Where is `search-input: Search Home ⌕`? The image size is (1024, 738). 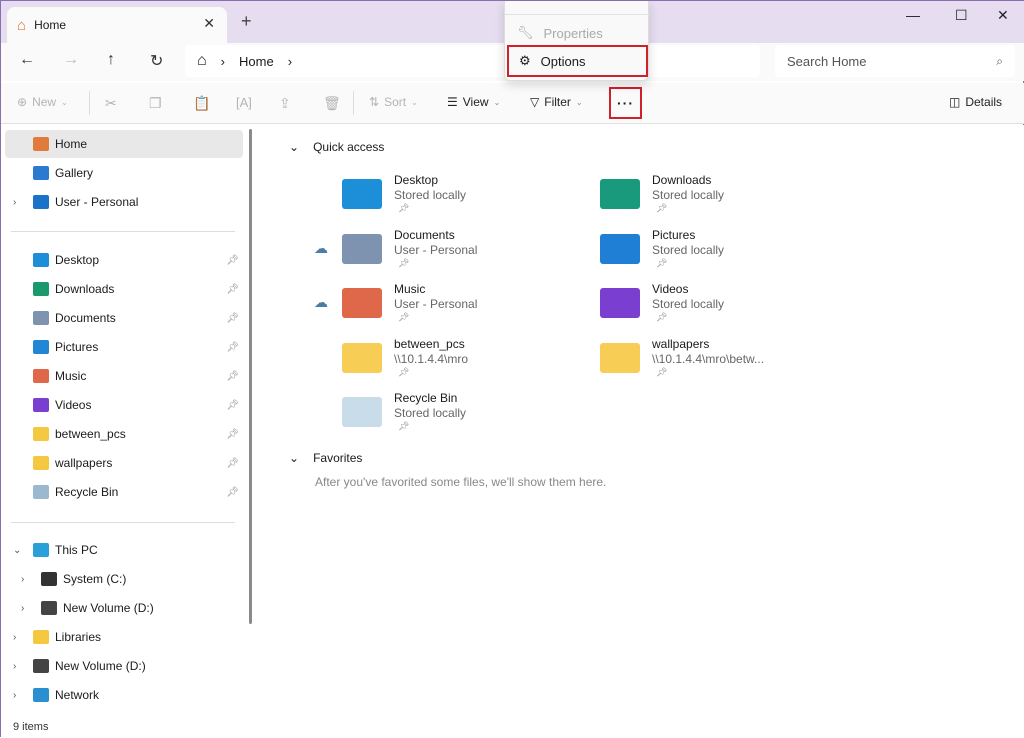
search-input: Search Home ⌕ is located at coordinates (895, 61).